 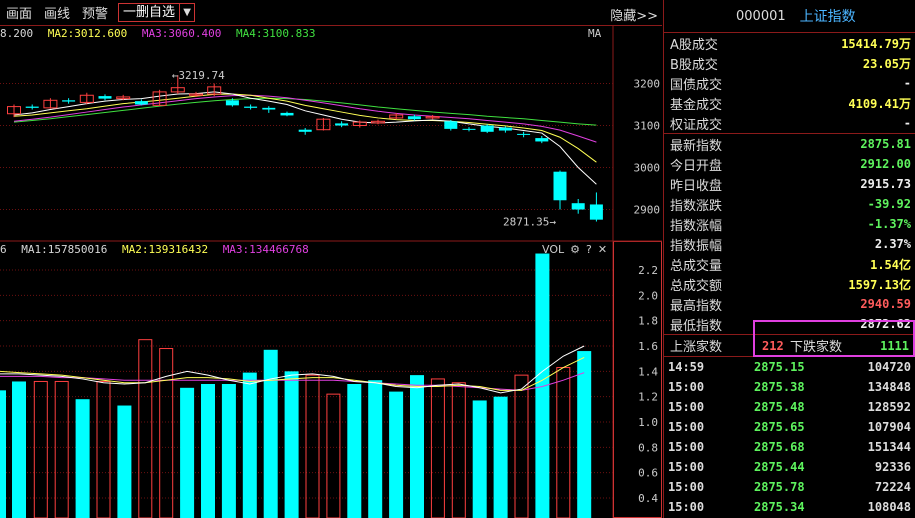 I want to click on tick-row: 15:00 2875.48 128592, so click(x=789, y=407).